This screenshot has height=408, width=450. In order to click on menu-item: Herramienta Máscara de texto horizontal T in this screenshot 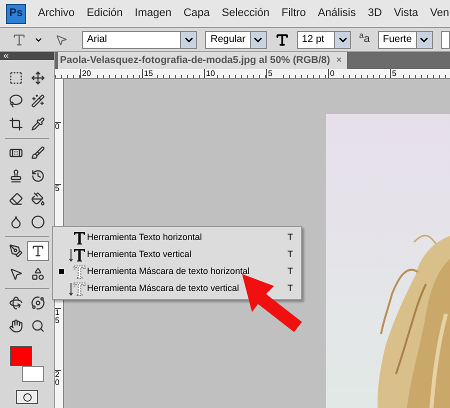, I will do `click(177, 271)`.